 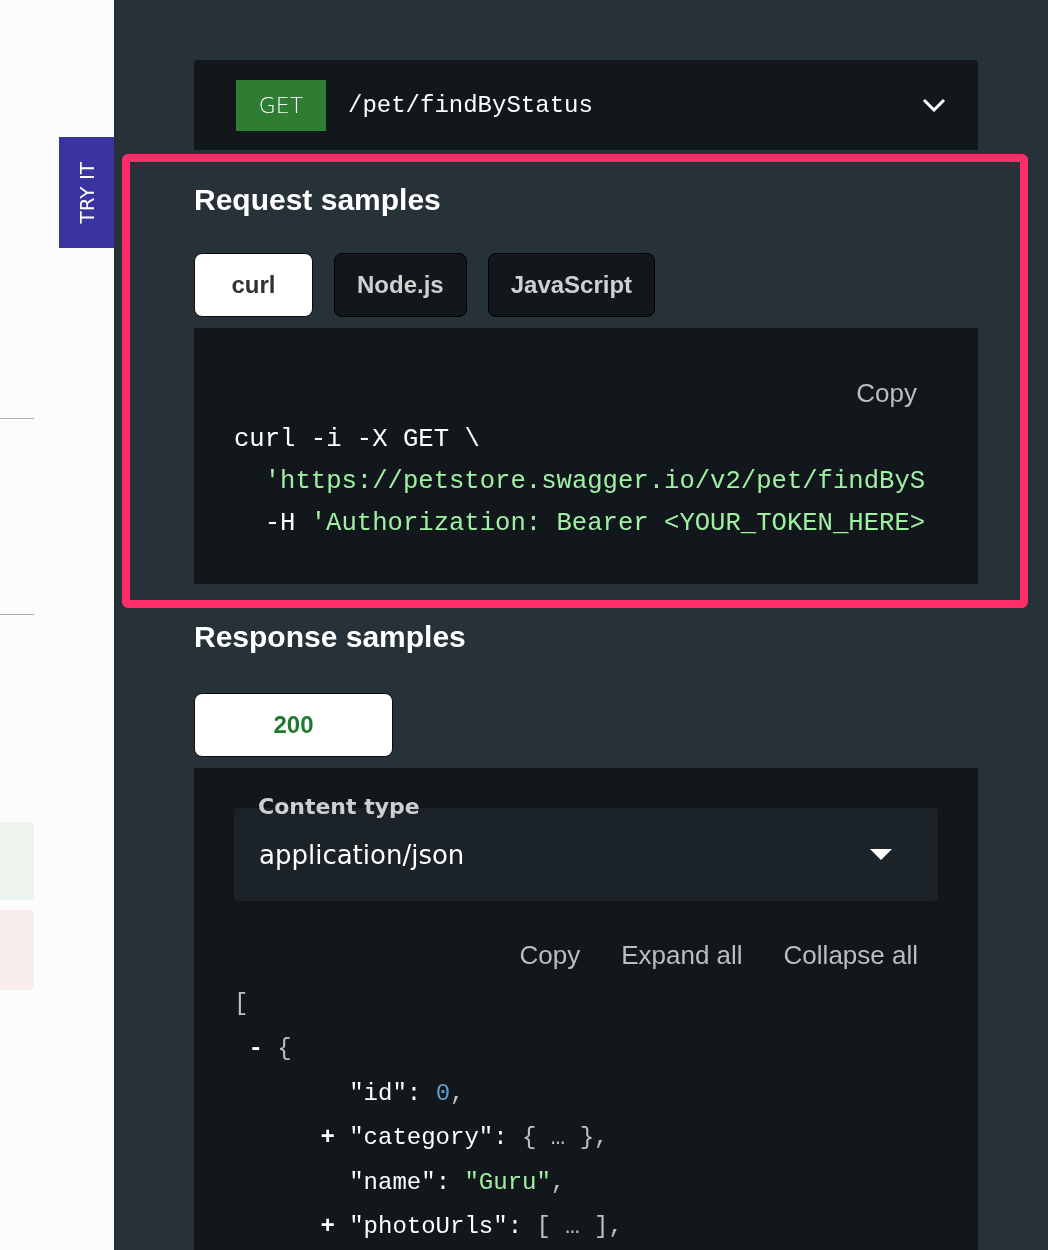 I want to click on expand-all-button: Expand all, so click(x=682, y=955).